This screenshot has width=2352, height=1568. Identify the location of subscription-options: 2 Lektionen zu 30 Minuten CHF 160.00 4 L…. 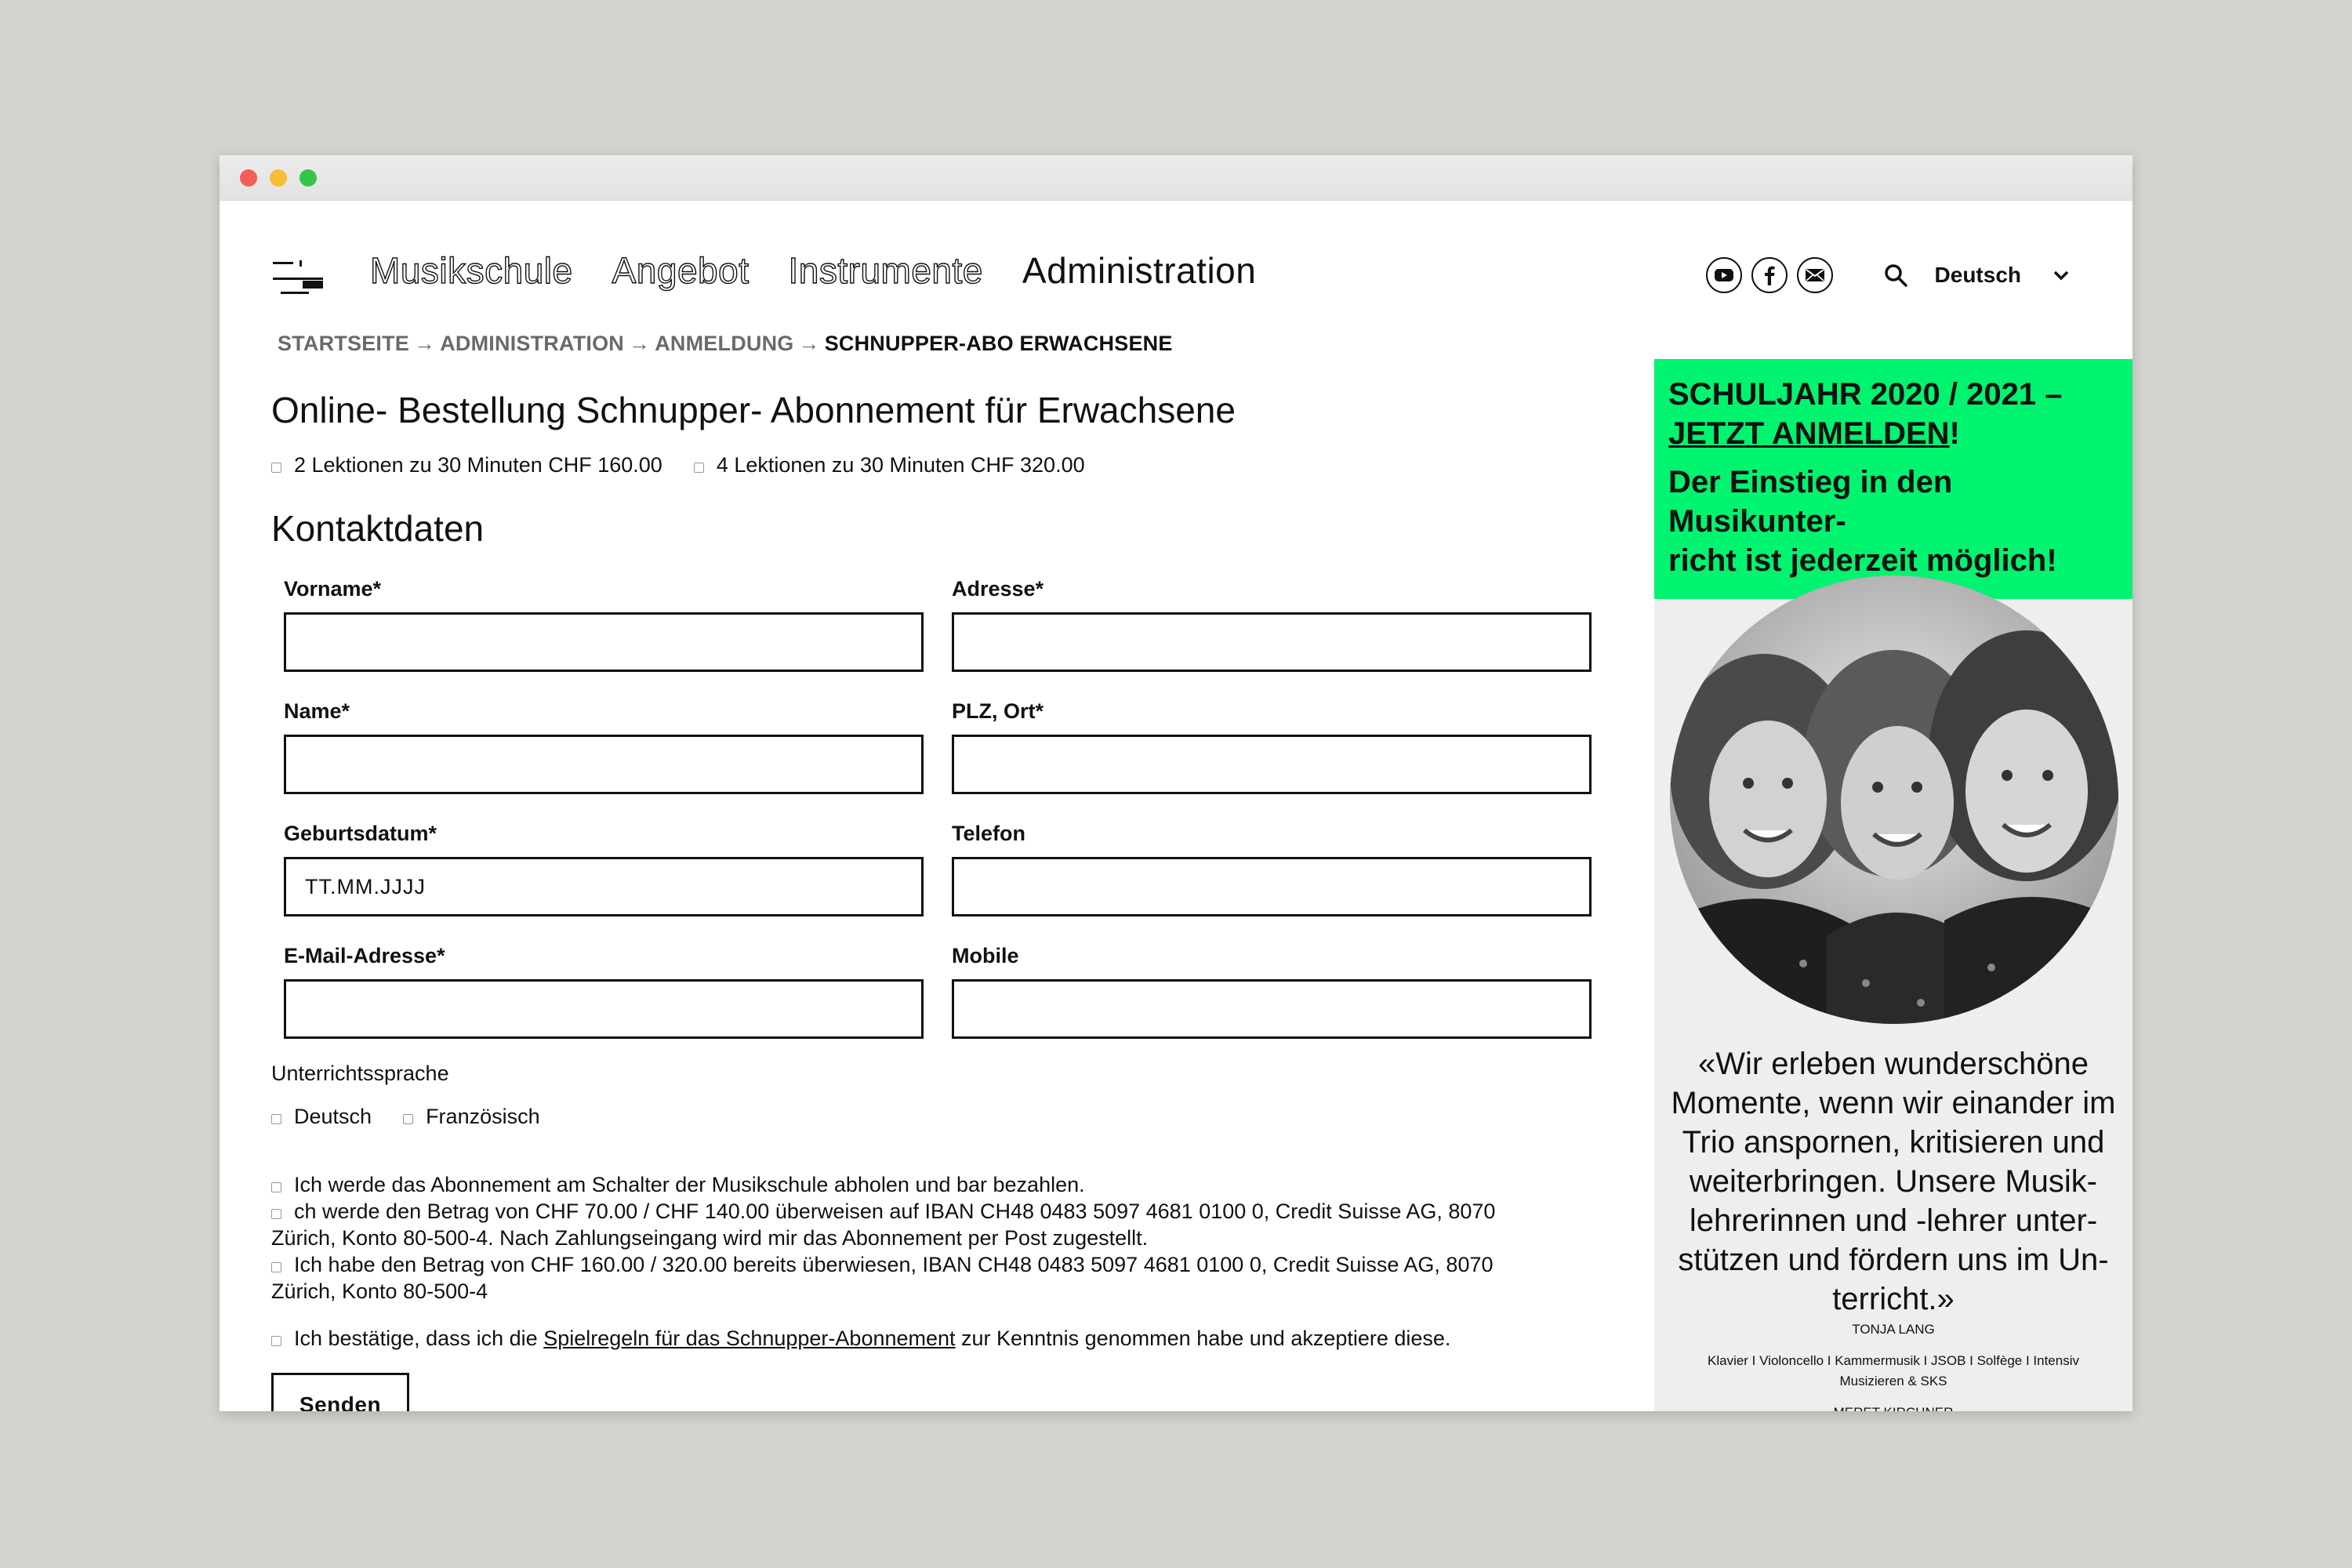
(937, 465).